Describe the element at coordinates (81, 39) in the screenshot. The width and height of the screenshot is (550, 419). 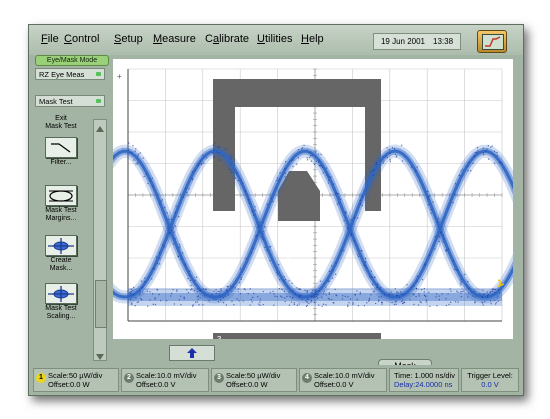
I see `menu-control: Control` at that location.